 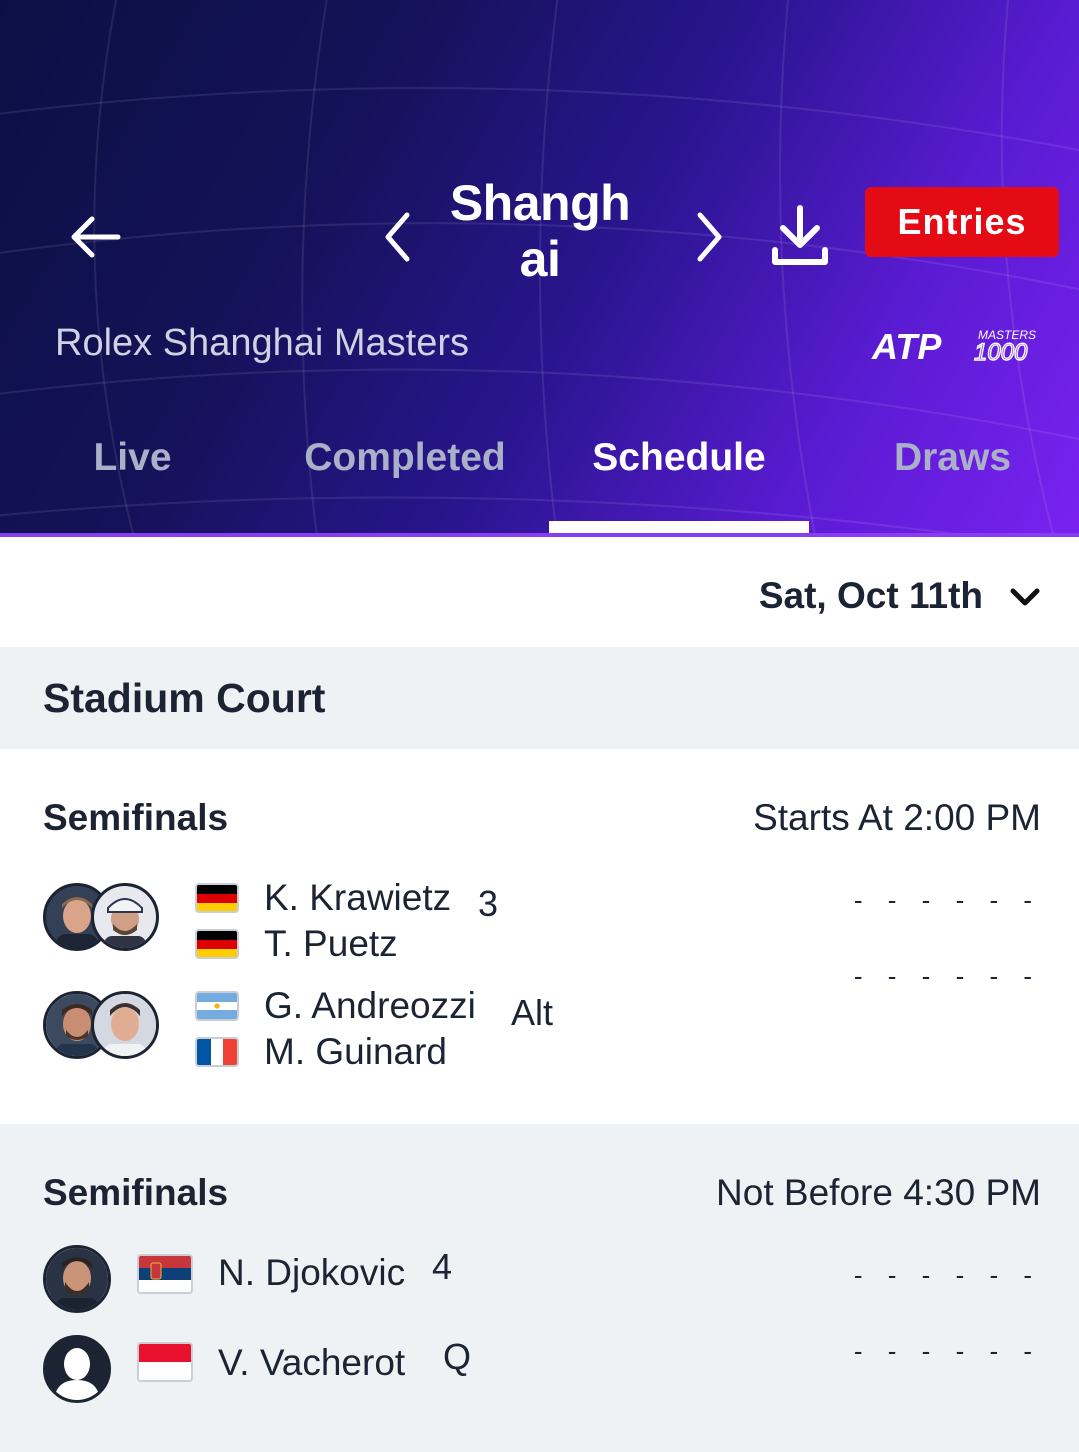 What do you see at coordinates (125, 917) in the screenshot?
I see `player-photo-puetz` at bounding box center [125, 917].